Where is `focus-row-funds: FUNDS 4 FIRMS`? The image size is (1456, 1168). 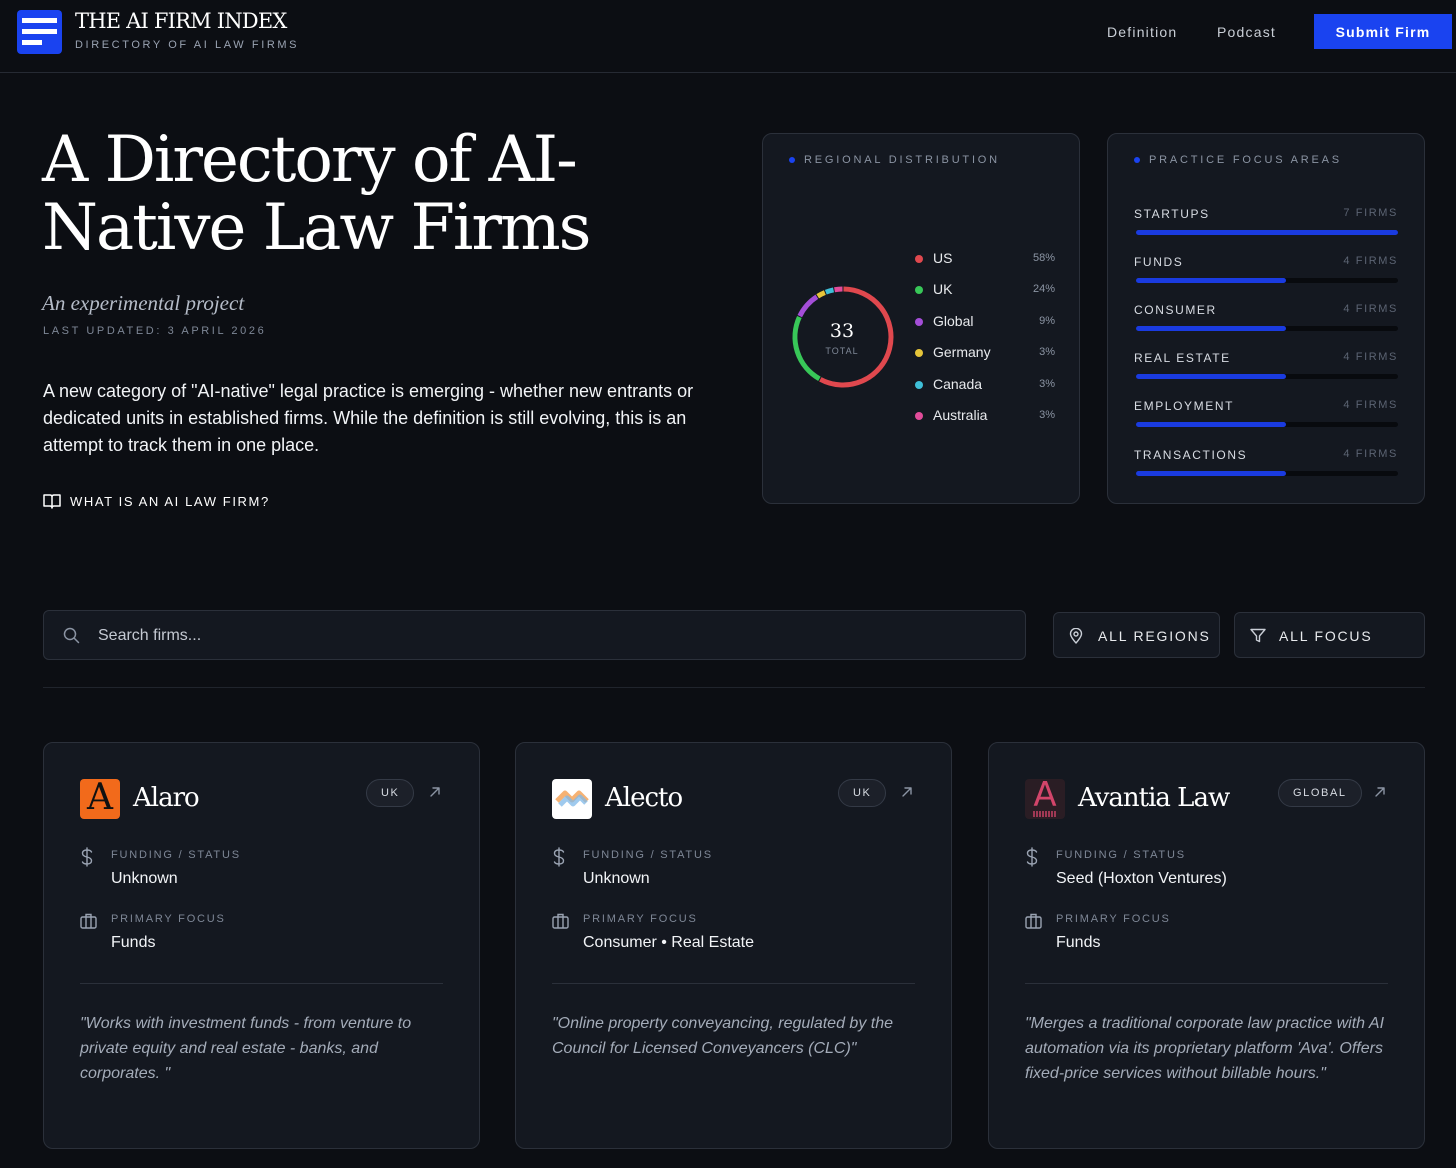
focus-row-funds: FUNDS 4 FIRMS is located at coordinates (1266, 270).